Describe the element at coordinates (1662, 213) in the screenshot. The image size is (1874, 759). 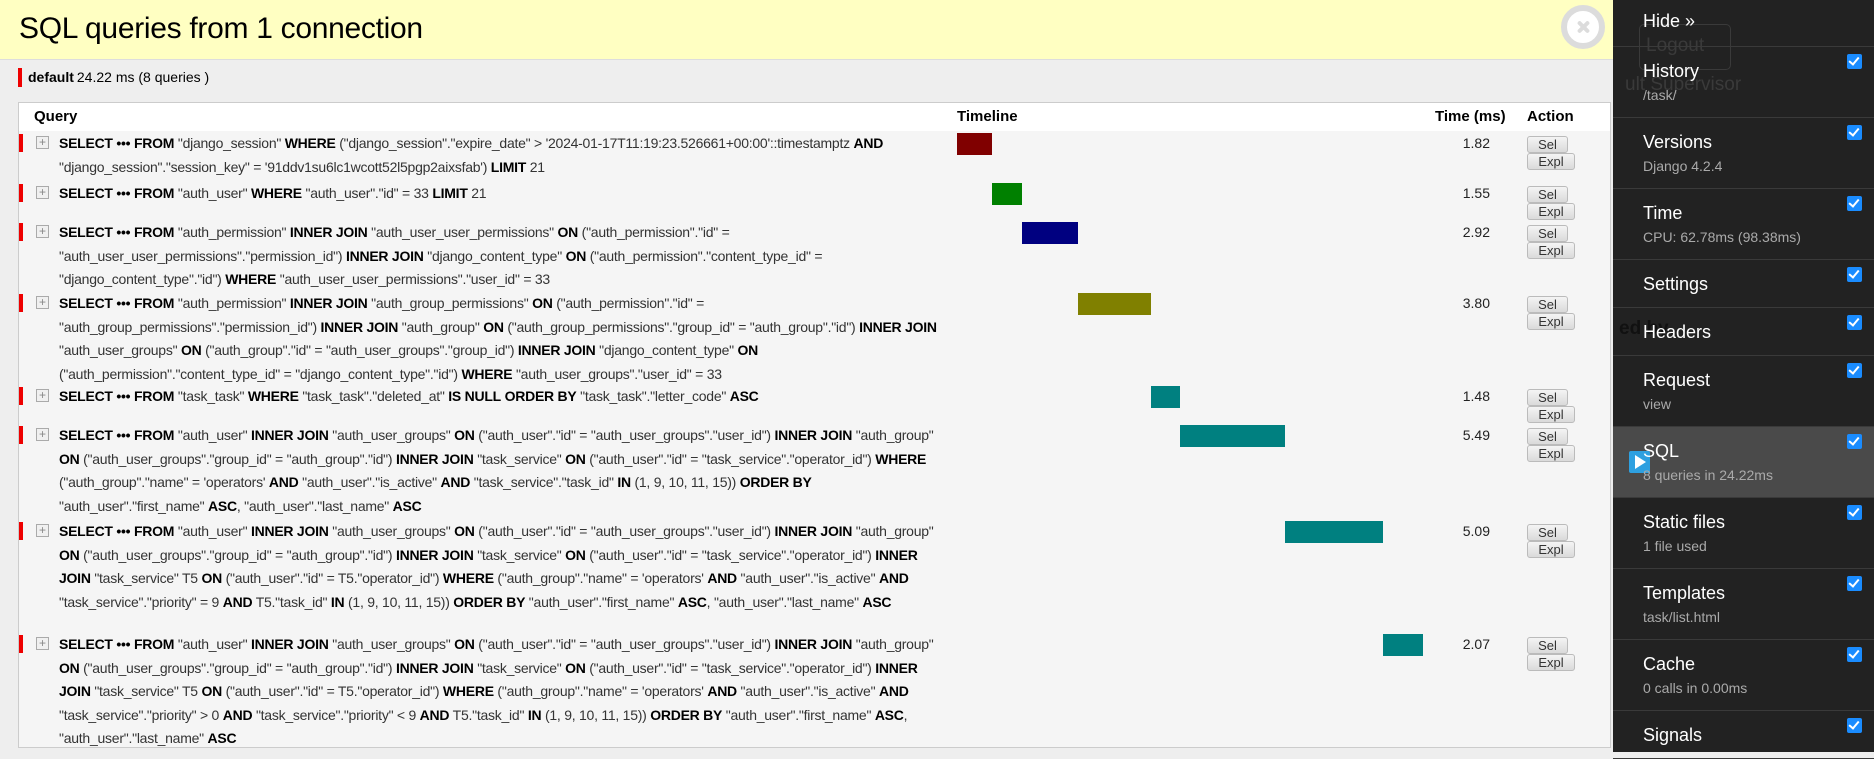
I see `panel-title: Time` at that location.